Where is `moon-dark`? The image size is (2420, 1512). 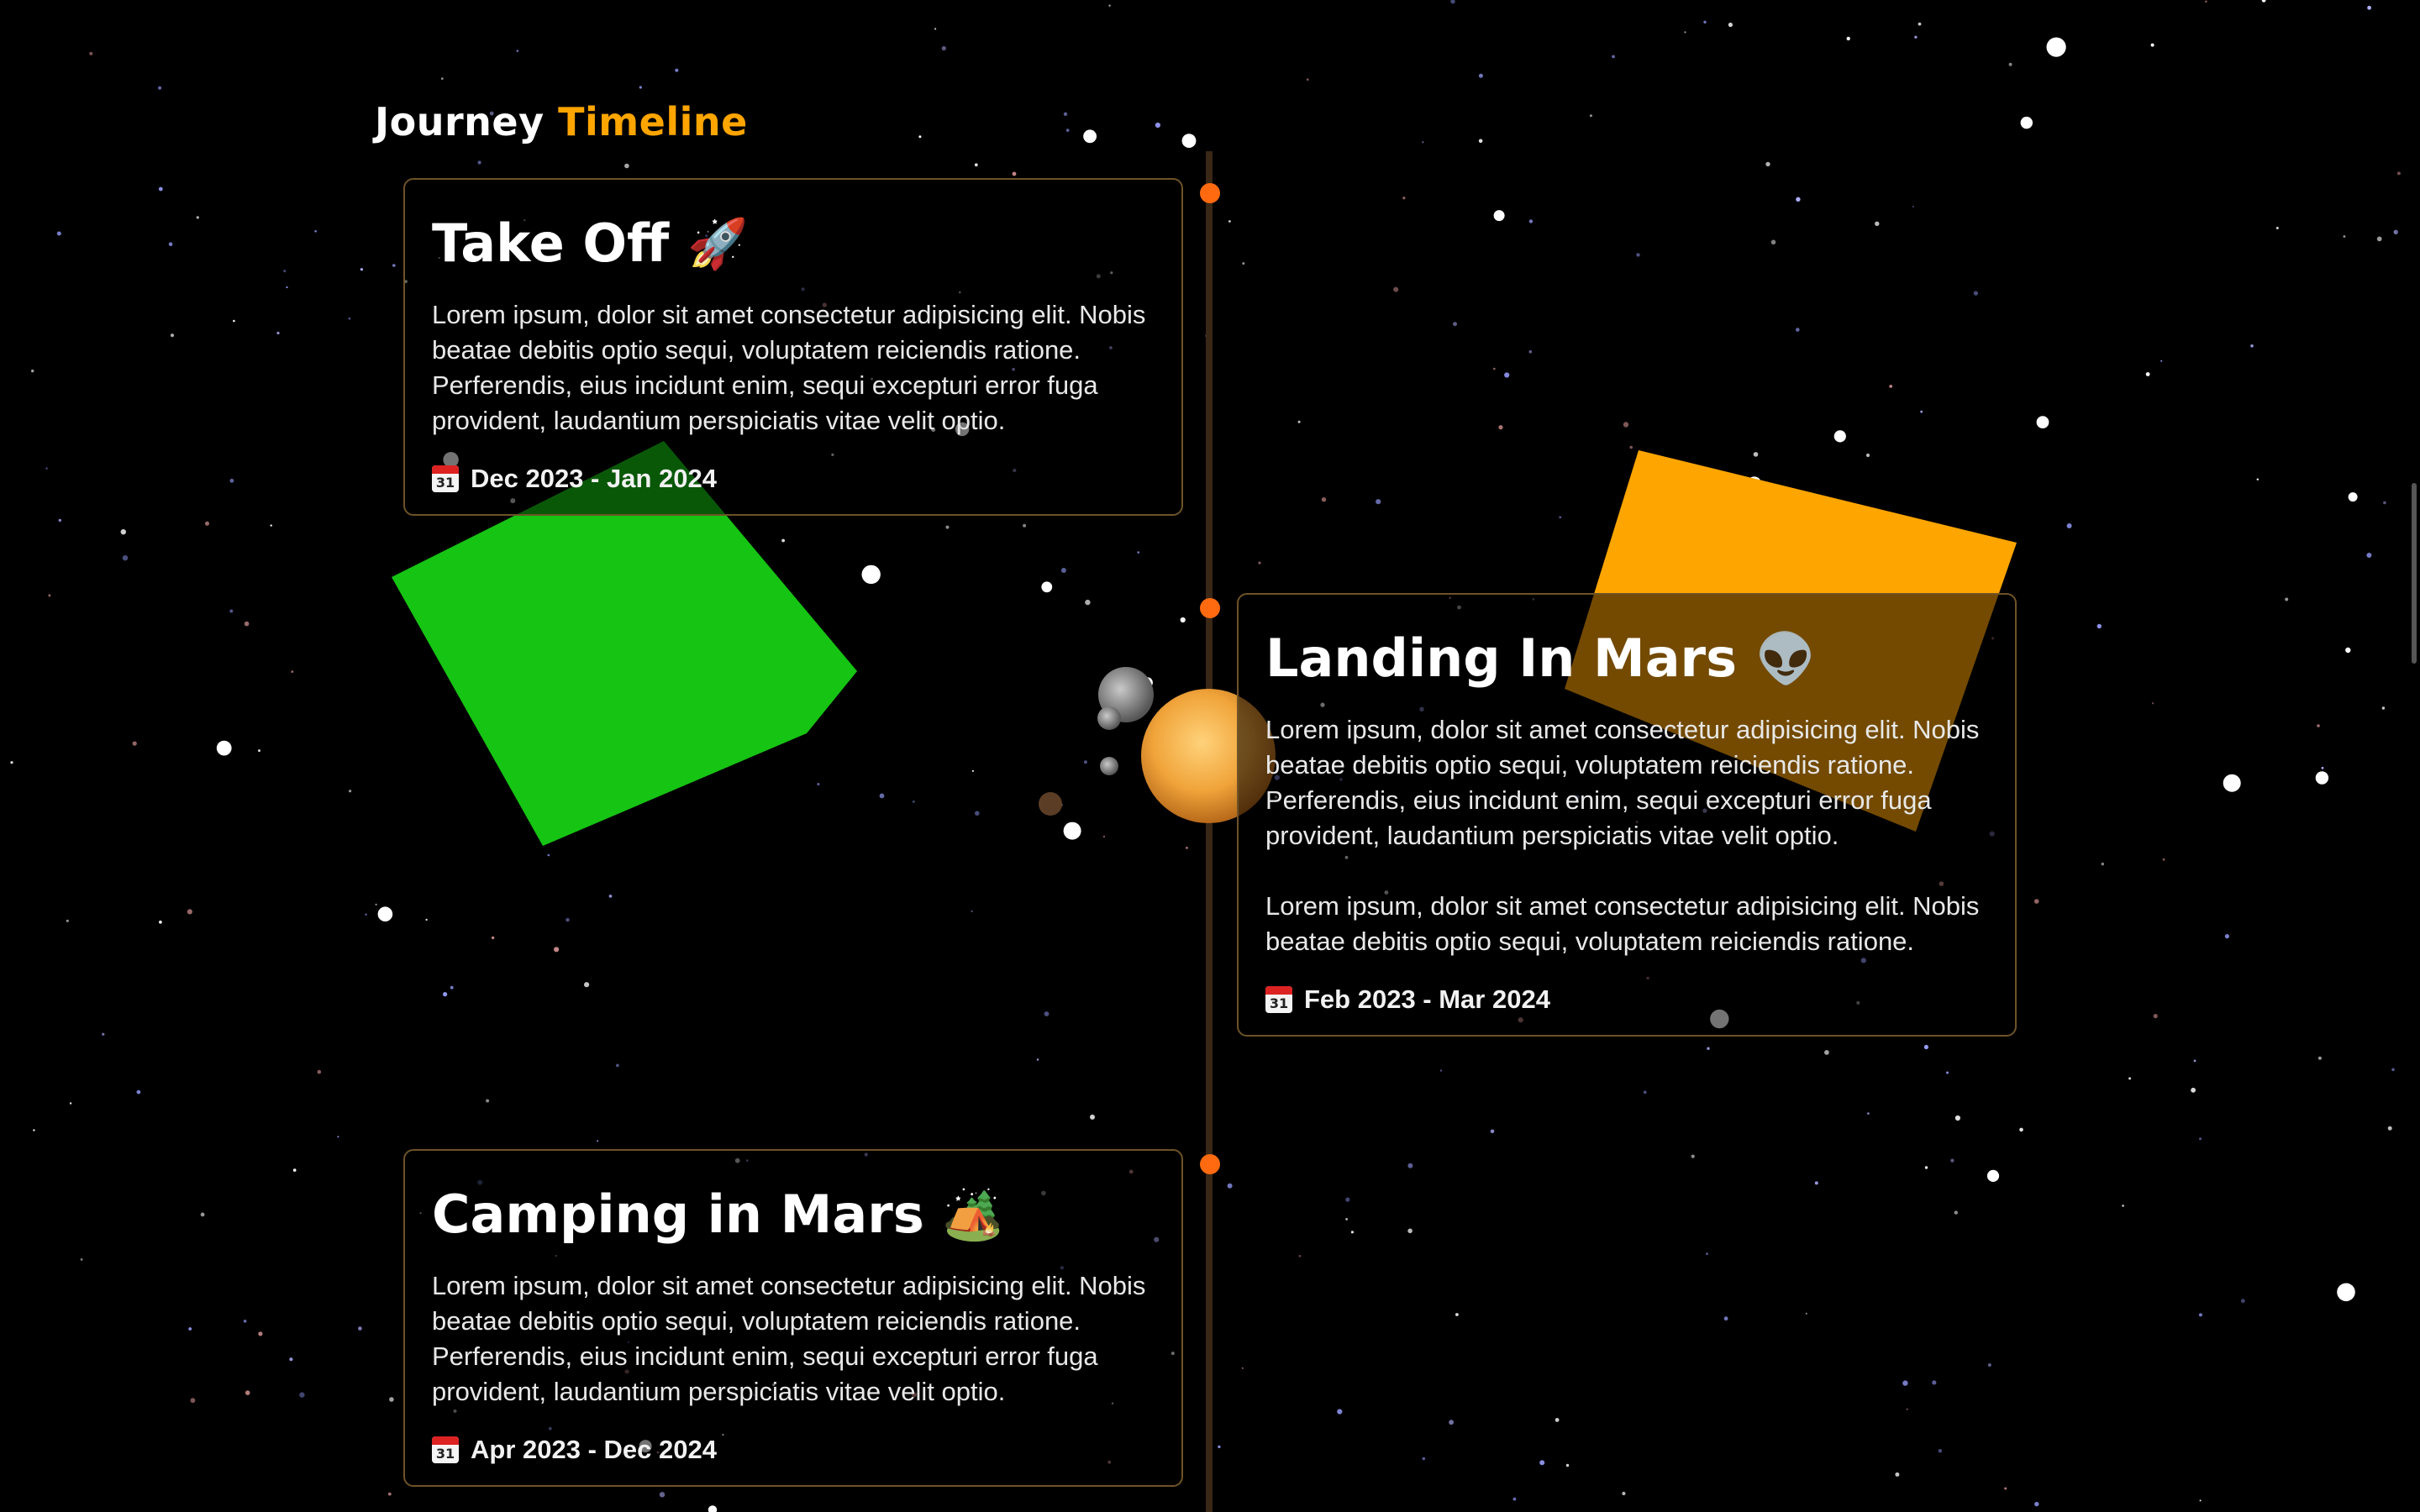 moon-dark is located at coordinates (1050, 804).